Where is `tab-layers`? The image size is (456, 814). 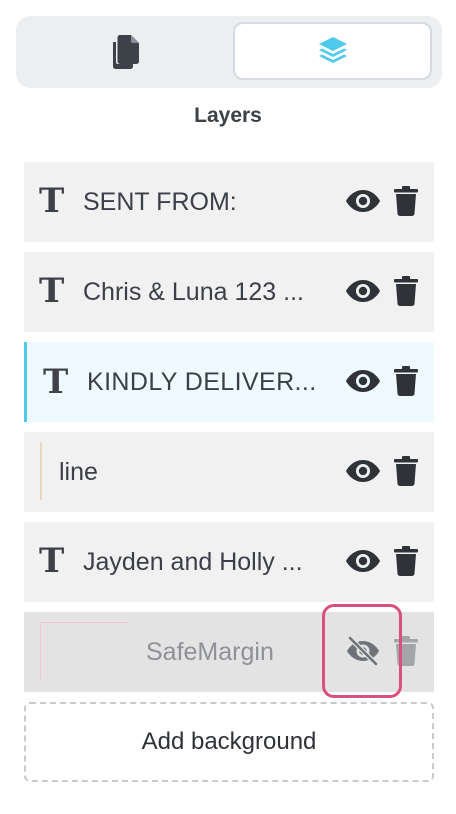
tab-layers is located at coordinates (332, 51).